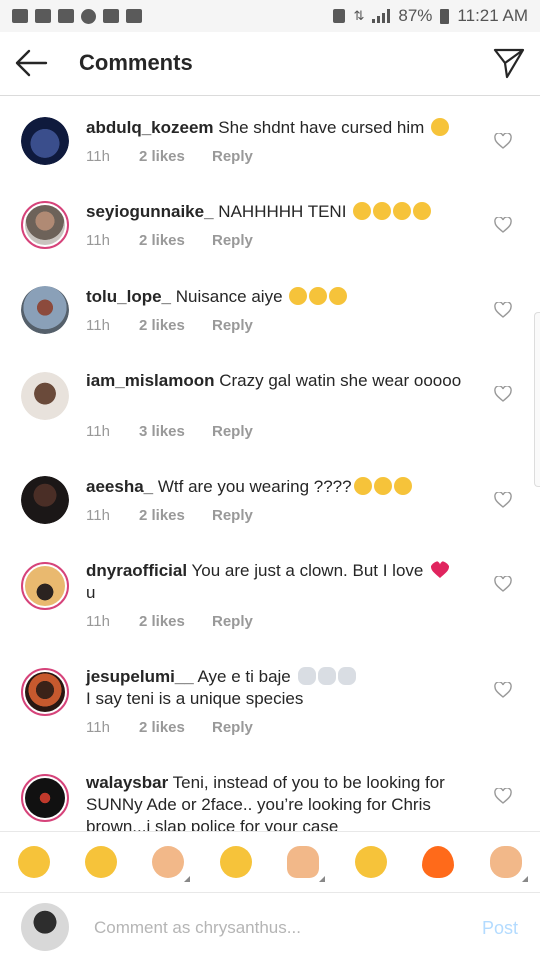  I want to click on comment-username: dnyraofficial, so click(136, 570).